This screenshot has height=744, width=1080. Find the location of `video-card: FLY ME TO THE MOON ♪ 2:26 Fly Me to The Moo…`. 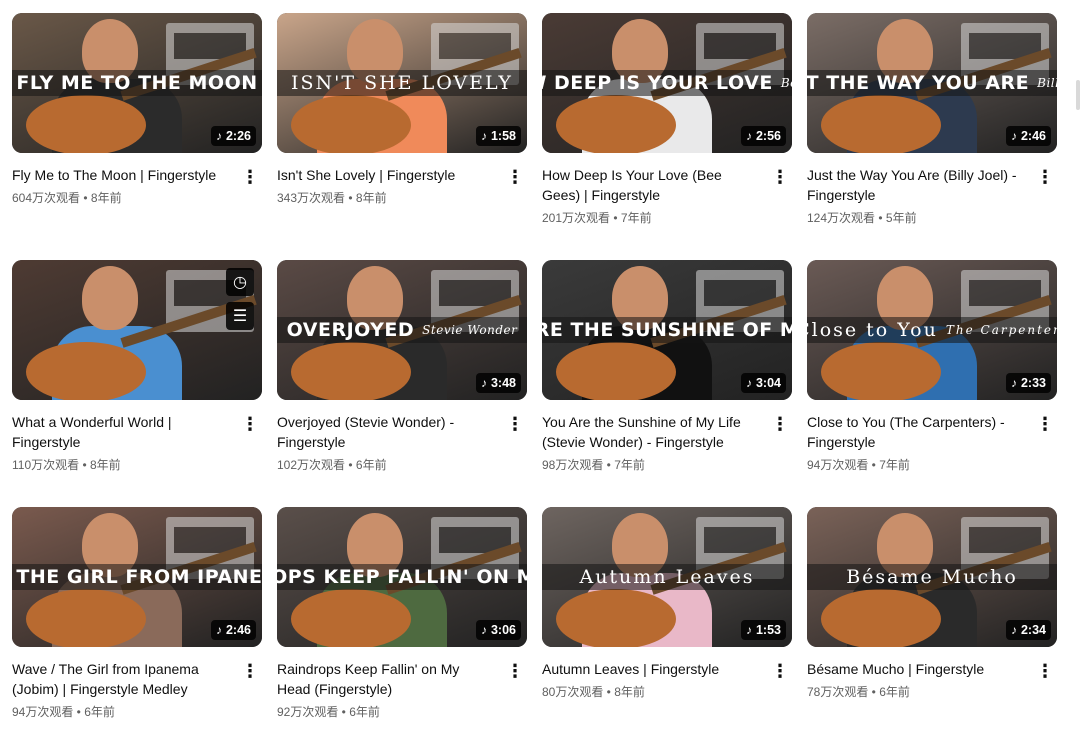

video-card: FLY ME TO THE MOON ♪ 2:26 Fly Me to The Moo… is located at coordinates (137, 110).